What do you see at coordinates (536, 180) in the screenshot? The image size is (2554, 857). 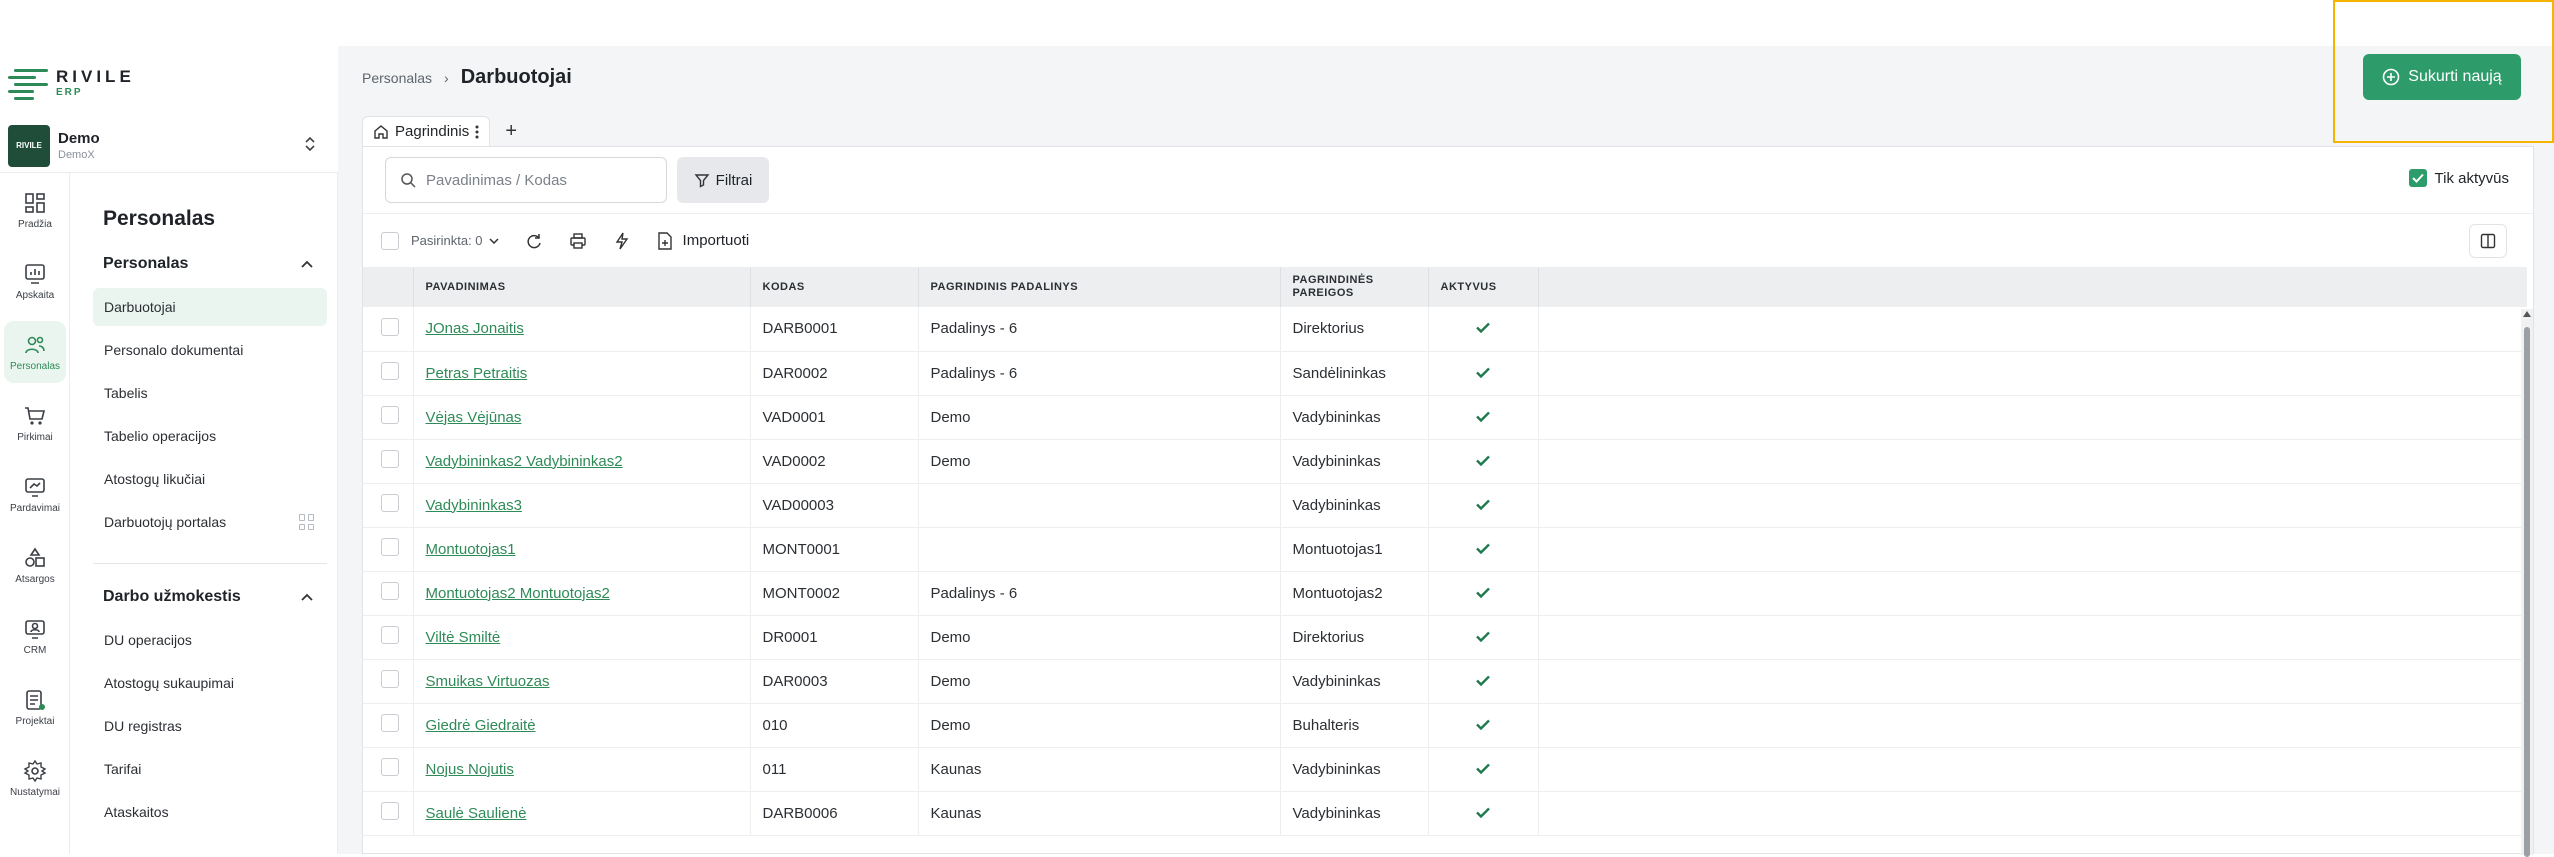 I see `search-input` at bounding box center [536, 180].